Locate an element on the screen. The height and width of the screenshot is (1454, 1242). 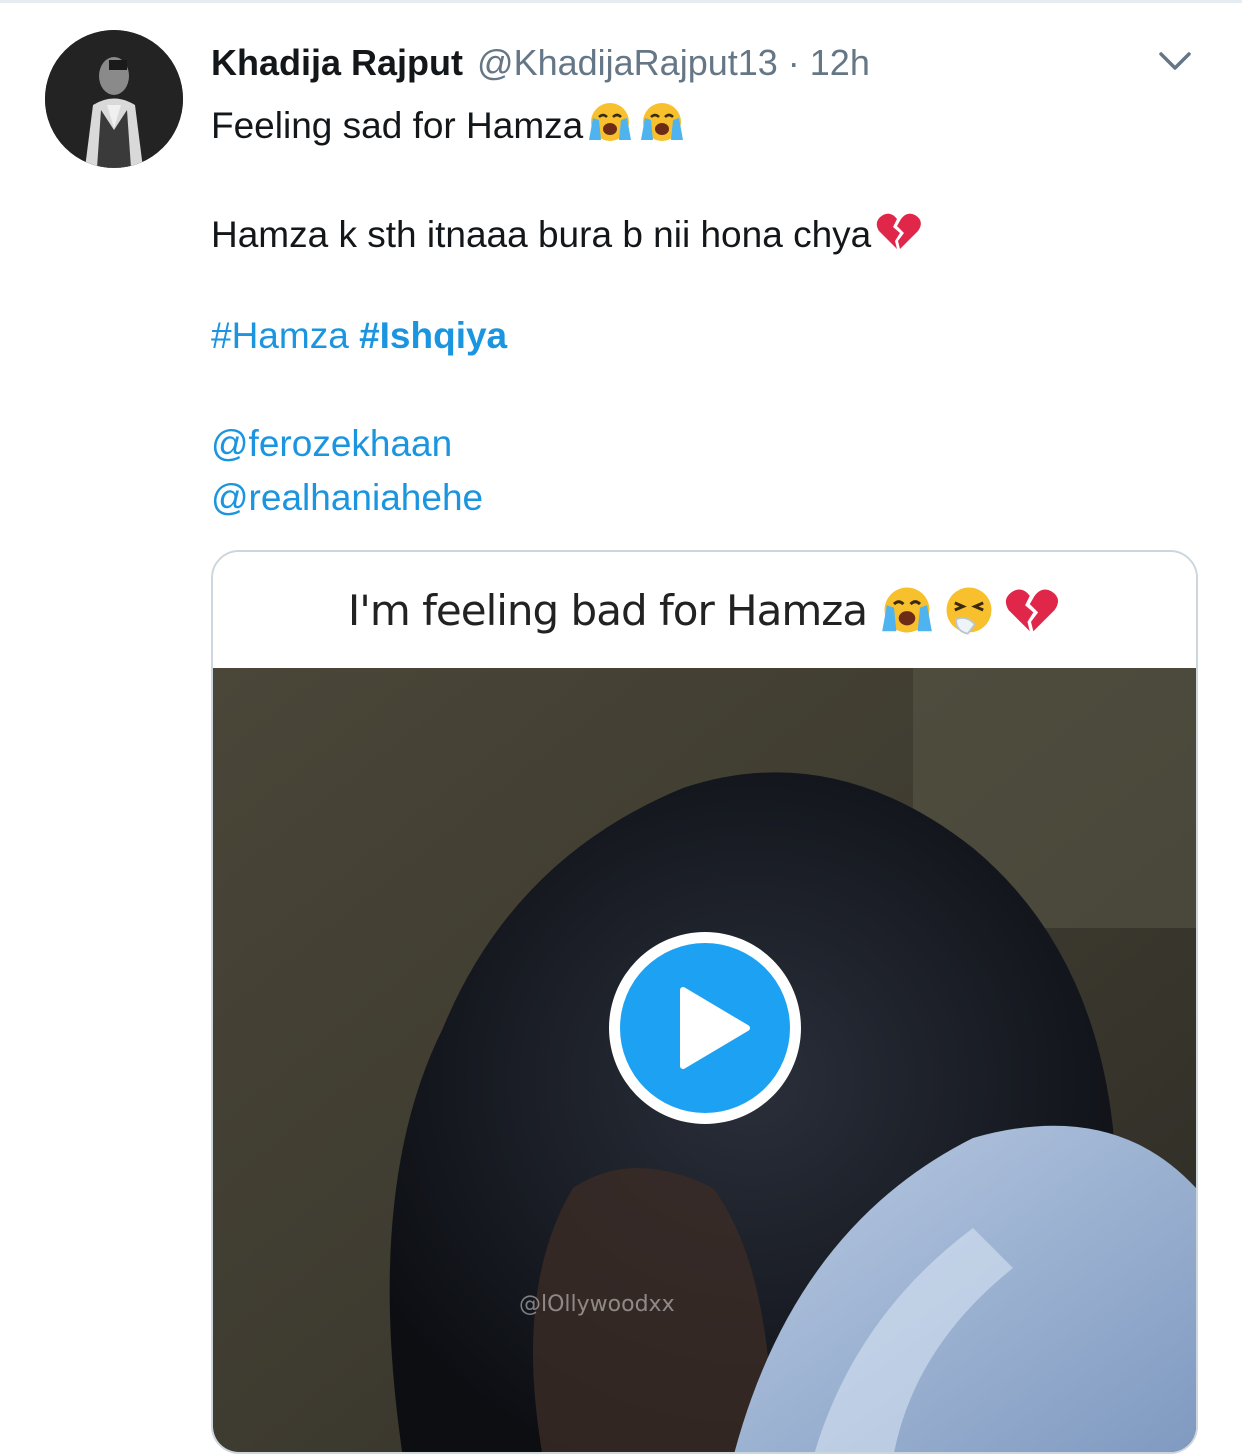
mention-realhaniahehe: @realhaniahehe is located at coordinates (347, 497).